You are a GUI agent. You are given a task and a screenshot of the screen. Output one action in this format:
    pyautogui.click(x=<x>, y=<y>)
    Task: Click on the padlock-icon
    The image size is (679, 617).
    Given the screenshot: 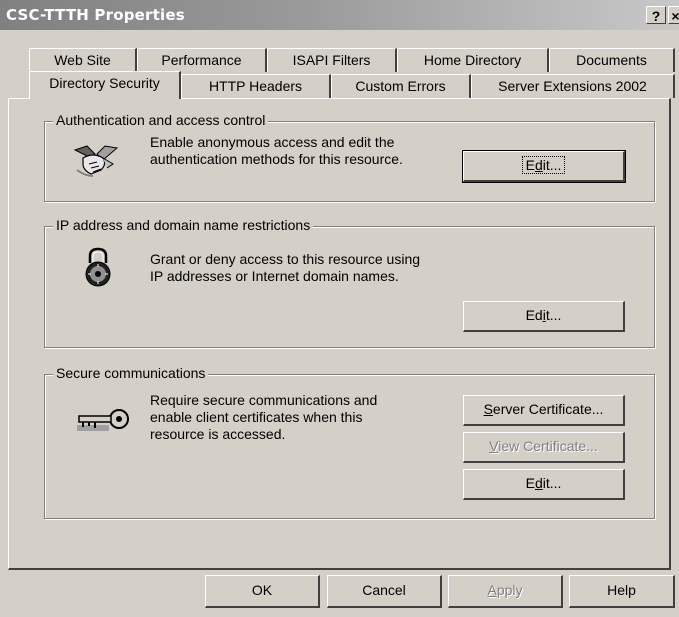 What is the action you would take?
    pyautogui.click(x=98, y=267)
    